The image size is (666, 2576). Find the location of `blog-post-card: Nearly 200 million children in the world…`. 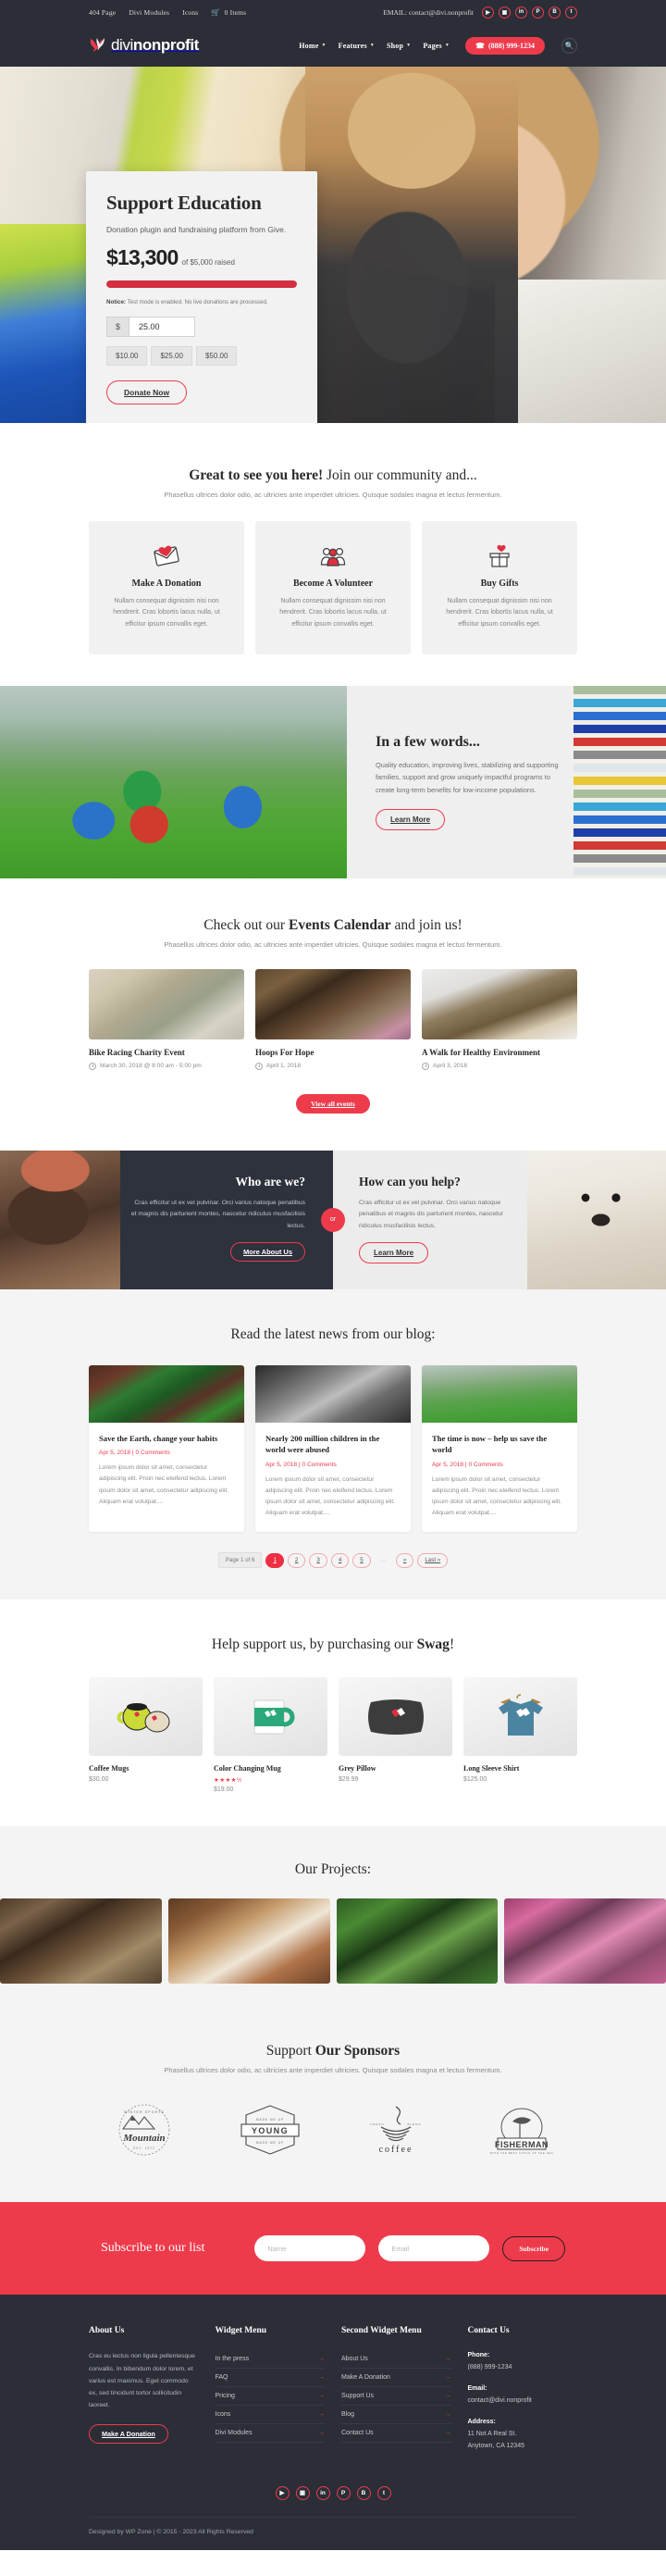

blog-post-card: Nearly 200 million children in the world… is located at coordinates (333, 1448).